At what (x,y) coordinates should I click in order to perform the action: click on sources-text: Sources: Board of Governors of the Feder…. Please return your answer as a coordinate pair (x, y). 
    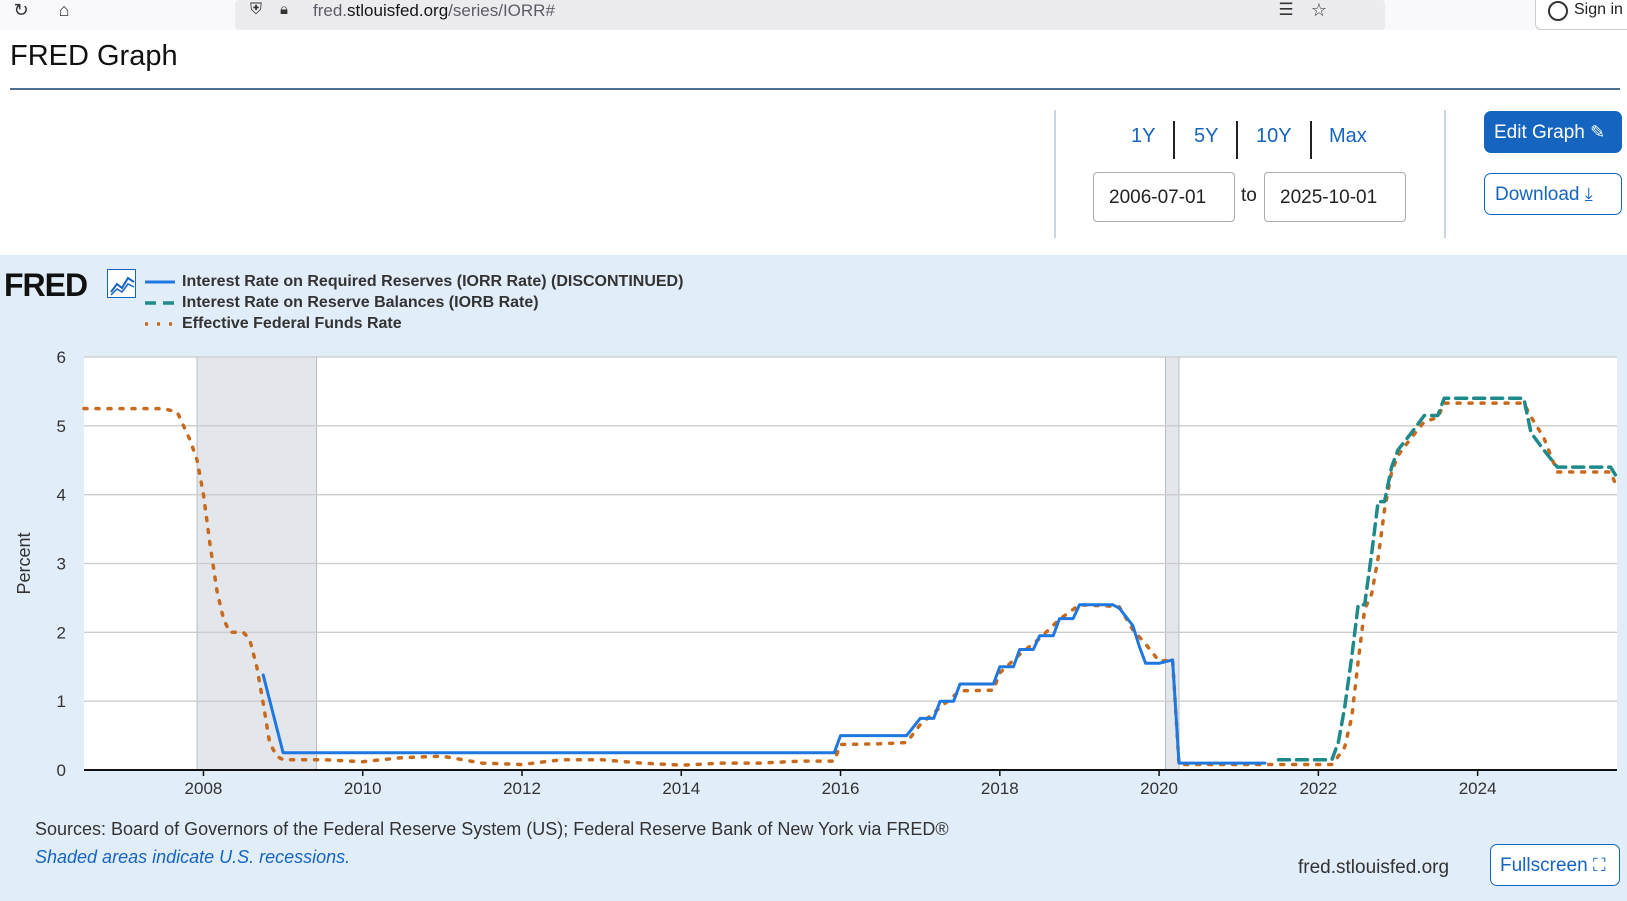
    Looking at the image, I should click on (492, 829).